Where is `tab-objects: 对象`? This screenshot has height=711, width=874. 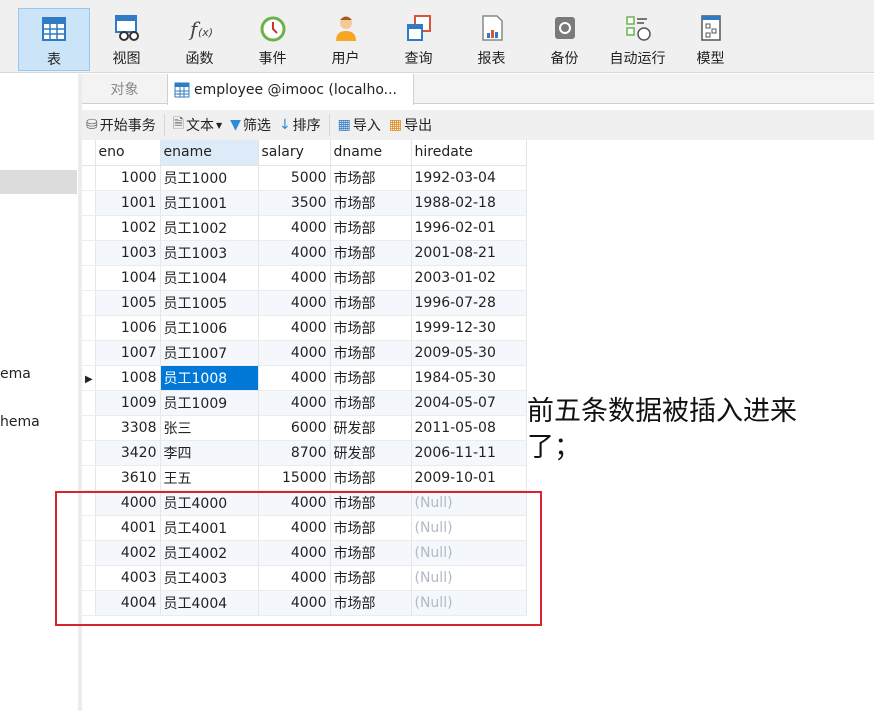 tab-objects: 对象 is located at coordinates (124, 89).